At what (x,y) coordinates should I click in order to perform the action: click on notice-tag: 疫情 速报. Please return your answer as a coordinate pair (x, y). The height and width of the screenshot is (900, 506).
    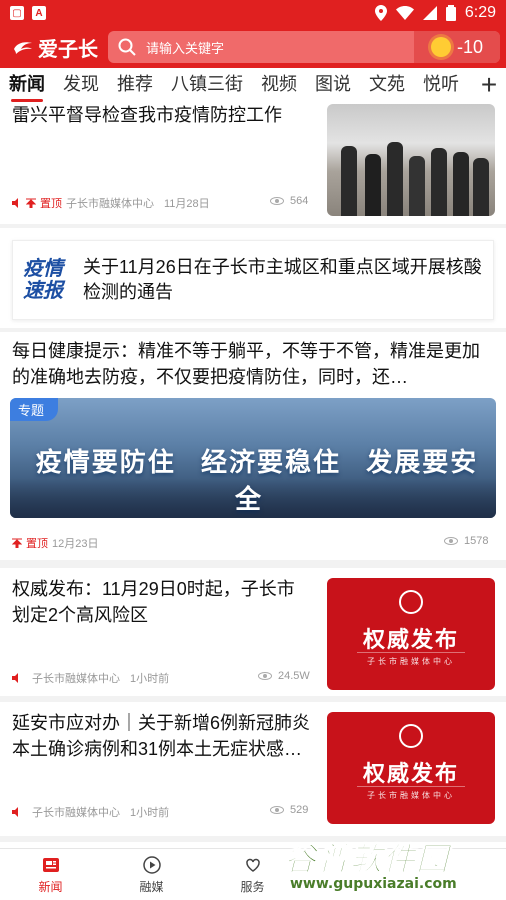
    Looking at the image, I should click on (43, 280).